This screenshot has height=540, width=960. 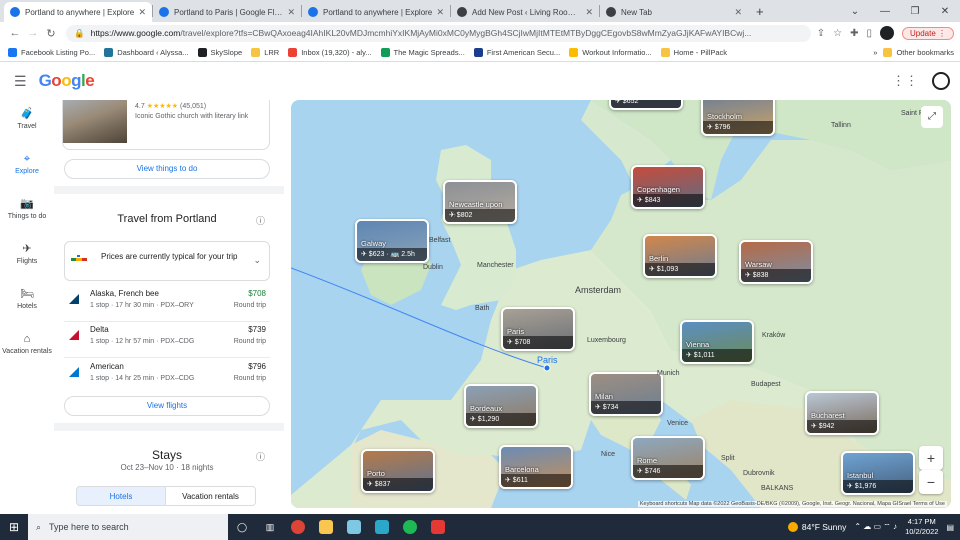 What do you see at coordinates (717, 342) in the screenshot?
I see `destination-card: Vienna ✈ $1,011` at bounding box center [717, 342].